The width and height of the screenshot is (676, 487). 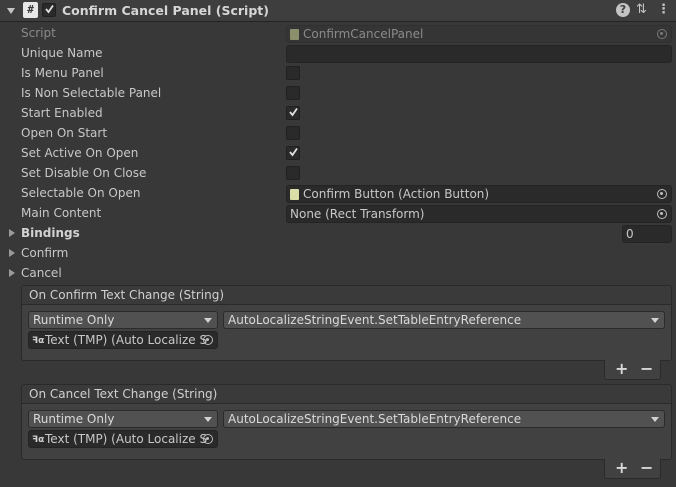 What do you see at coordinates (81, 193) in the screenshot?
I see `selectable-on-open-label: Selectable On Open` at bounding box center [81, 193].